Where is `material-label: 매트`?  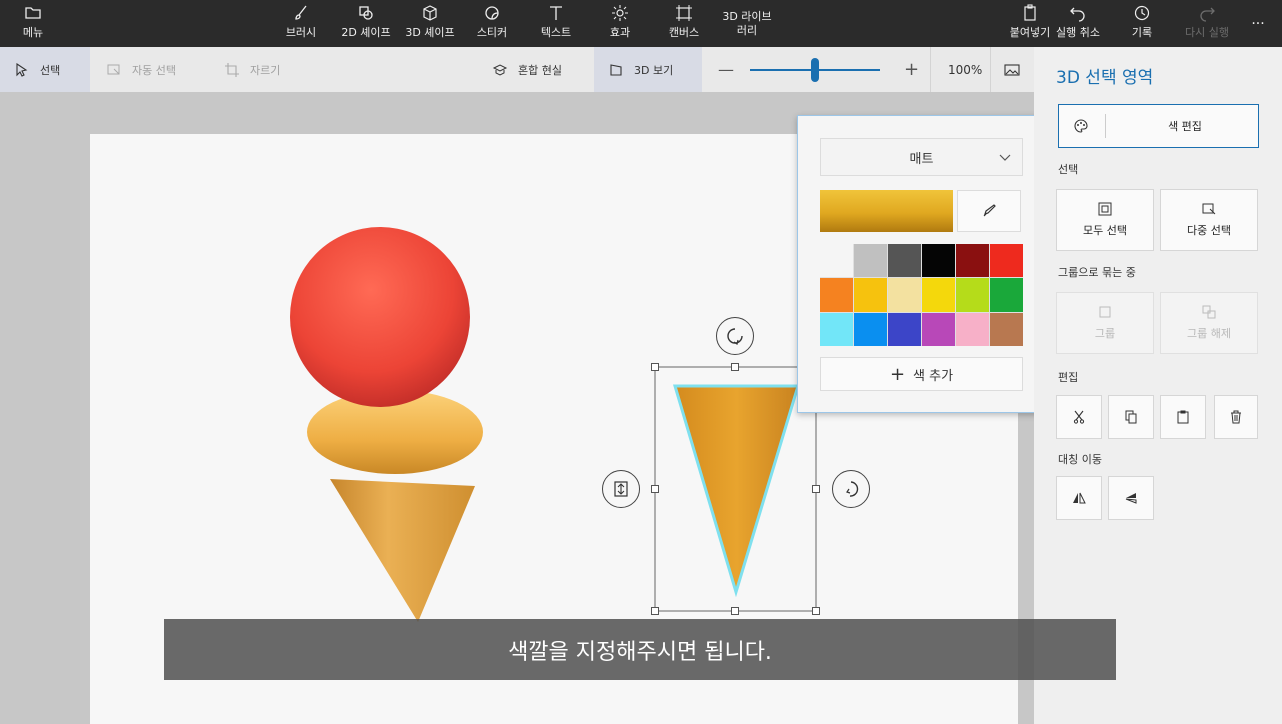 material-label: 매트 is located at coordinates (921, 159).